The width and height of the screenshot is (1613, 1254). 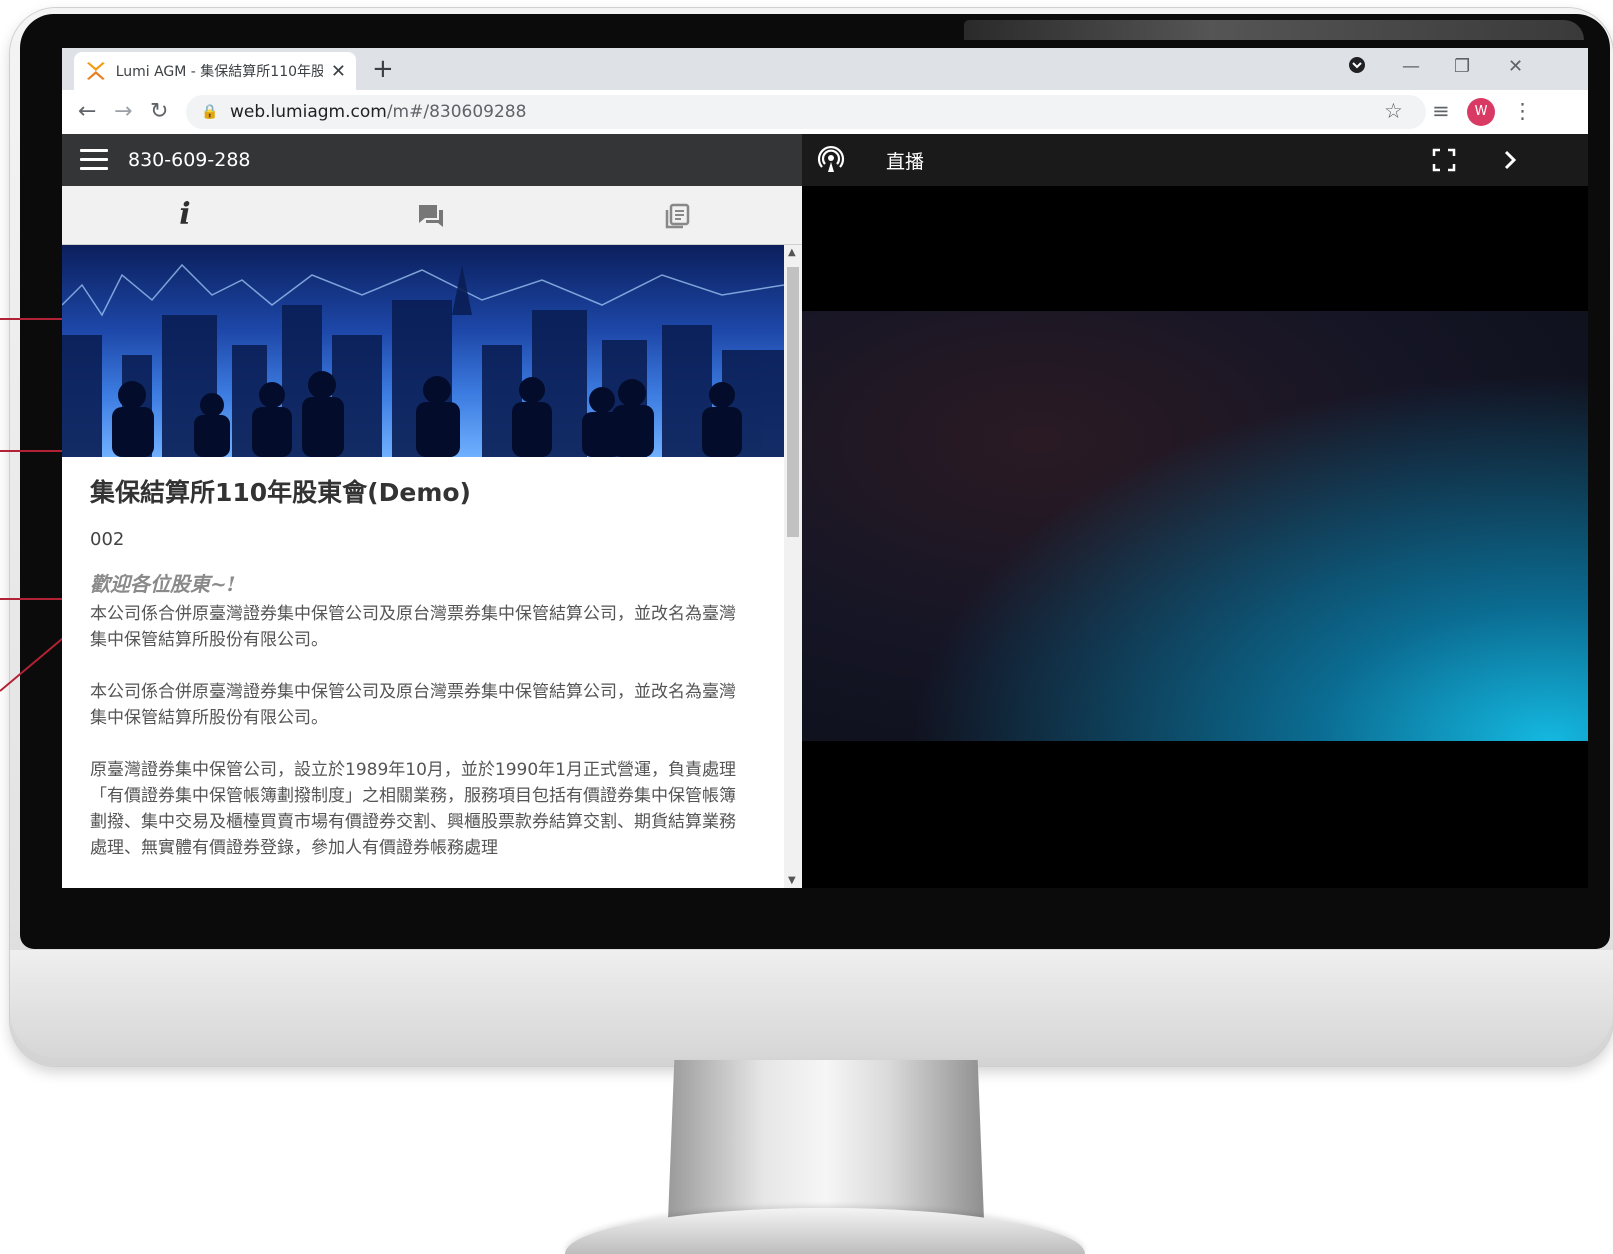 What do you see at coordinates (811, 1004) in the screenshot?
I see `monitor-chin` at bounding box center [811, 1004].